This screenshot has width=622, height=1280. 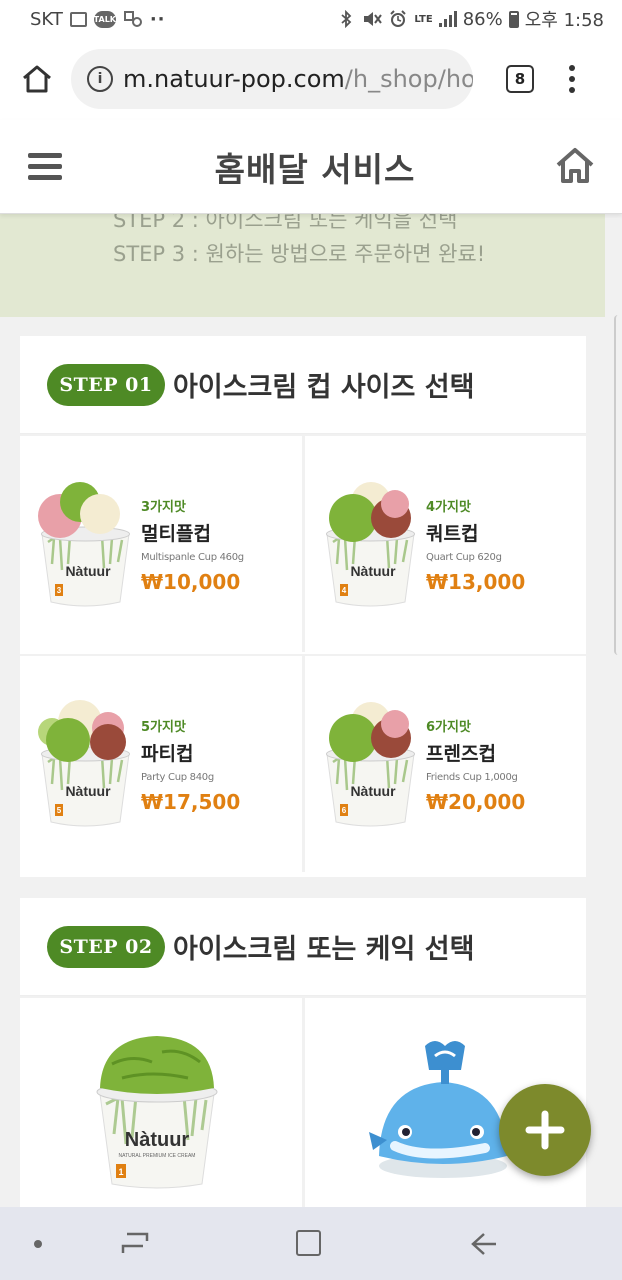 What do you see at coordinates (448, 727) in the screenshot?
I see `flavor-count: 6가지맛` at bounding box center [448, 727].